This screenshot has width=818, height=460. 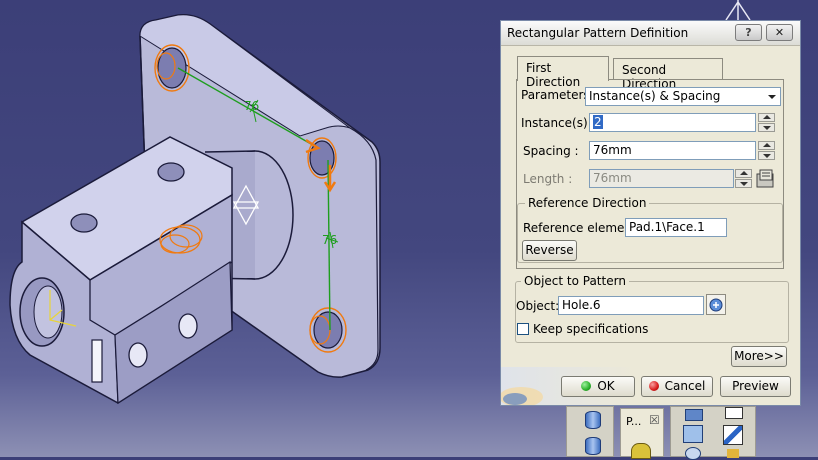 I want to click on reference-element-input: Pad.1\Face.1, so click(x=676, y=227).